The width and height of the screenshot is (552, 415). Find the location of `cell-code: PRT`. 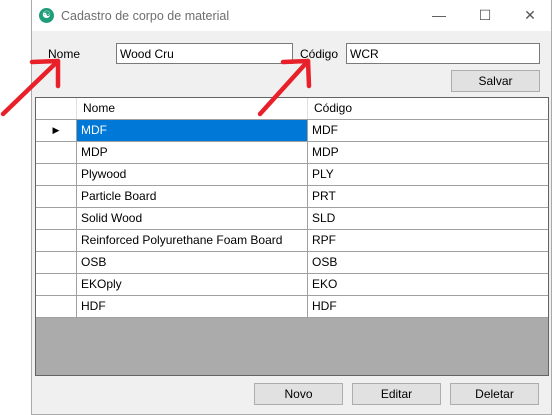

cell-code: PRT is located at coordinates (428, 197).